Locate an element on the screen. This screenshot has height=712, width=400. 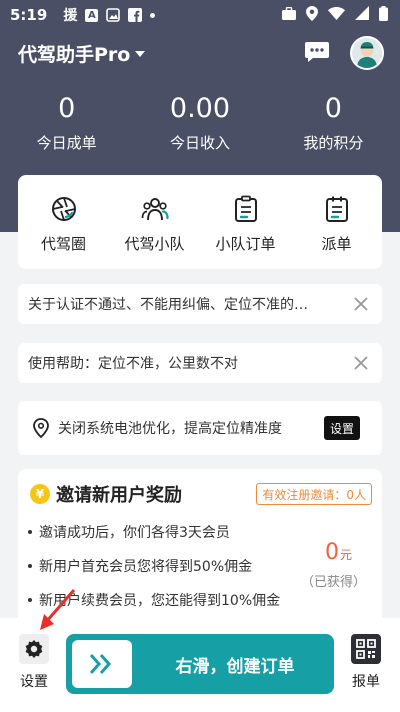
status-bar: 5:19 援 A is located at coordinates (200, 15).